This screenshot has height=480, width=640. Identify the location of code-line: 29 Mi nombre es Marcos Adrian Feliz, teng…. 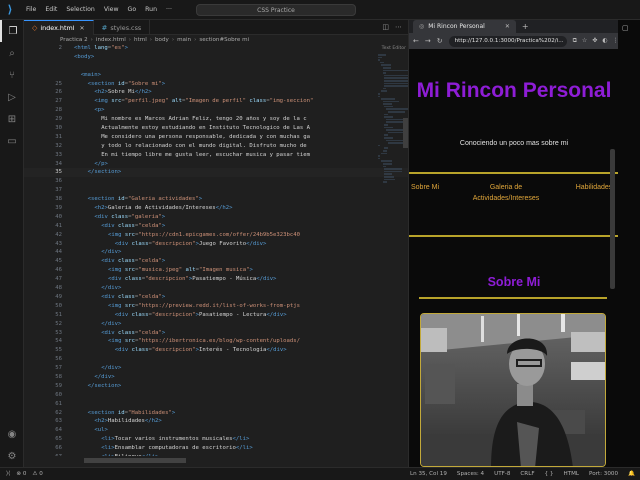
(216, 119).